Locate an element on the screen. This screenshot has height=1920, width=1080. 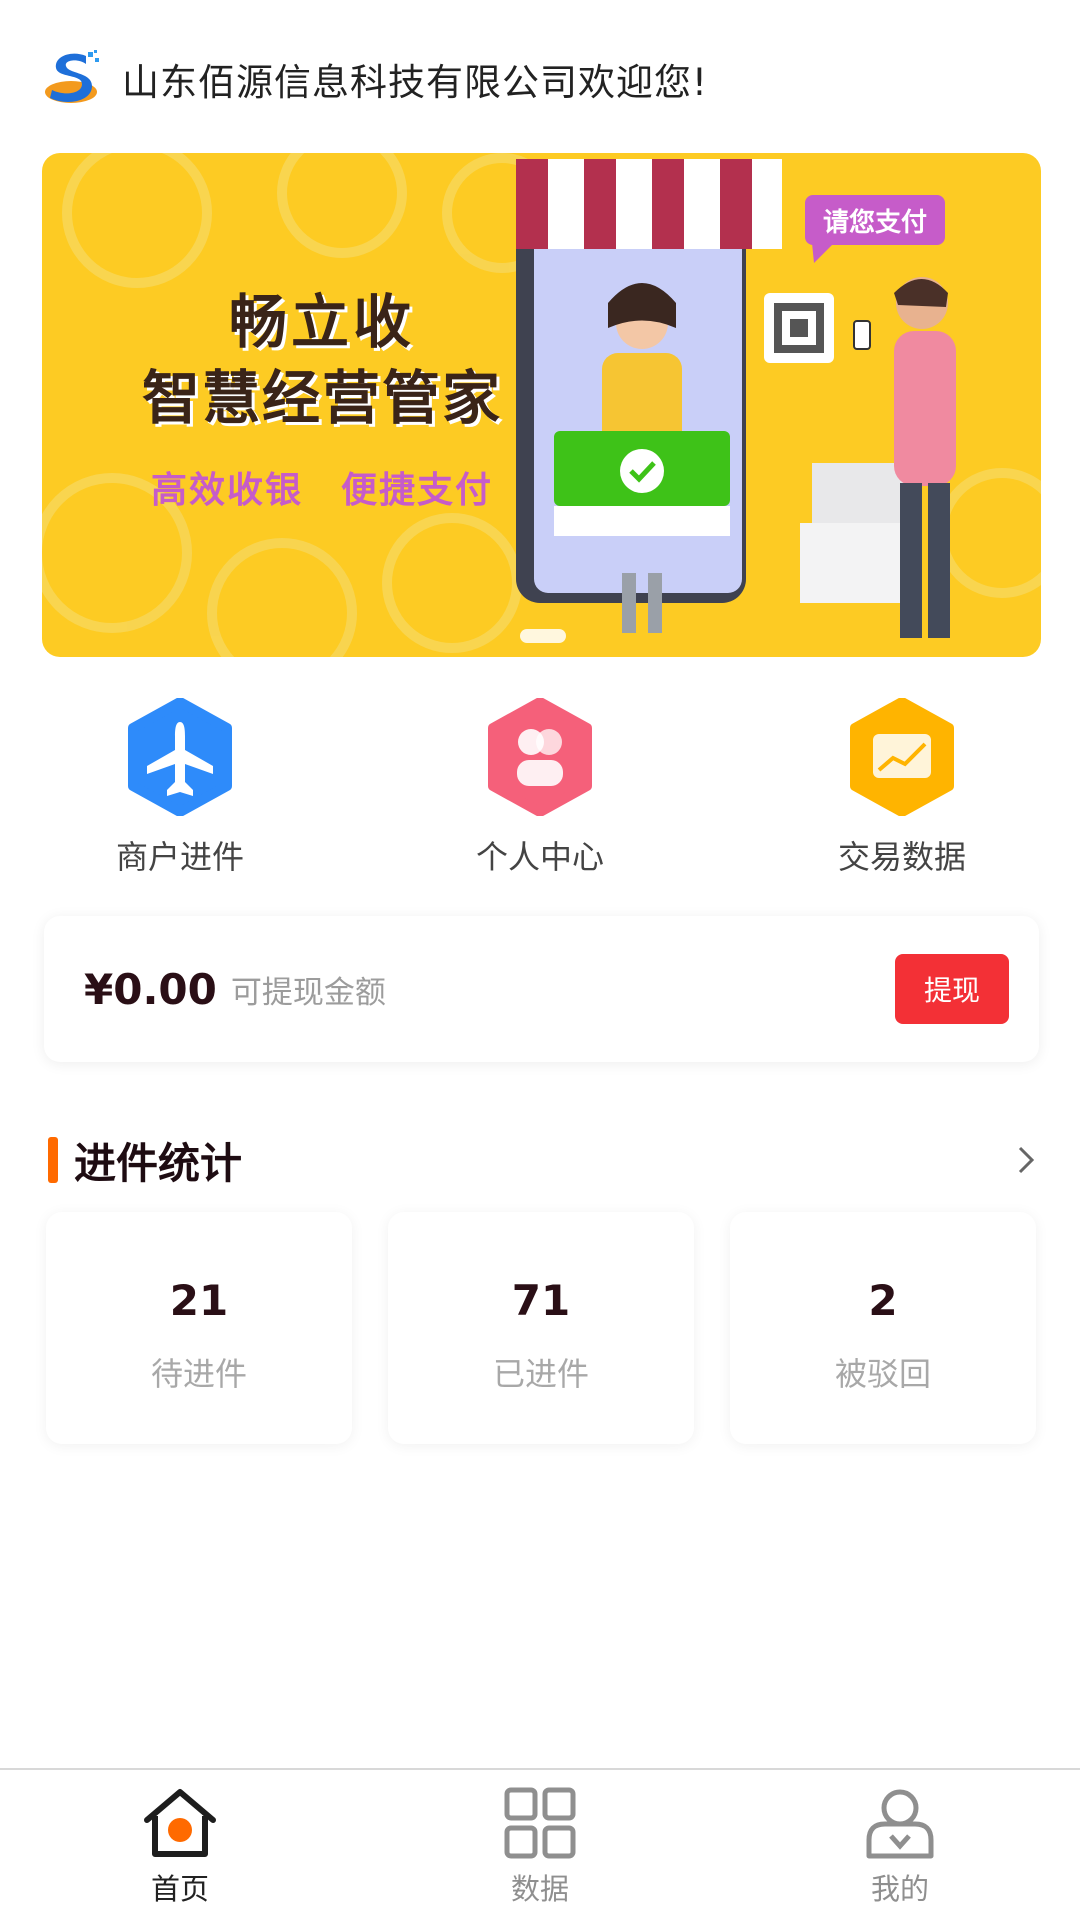
home-icon is located at coordinates (180, 1823).